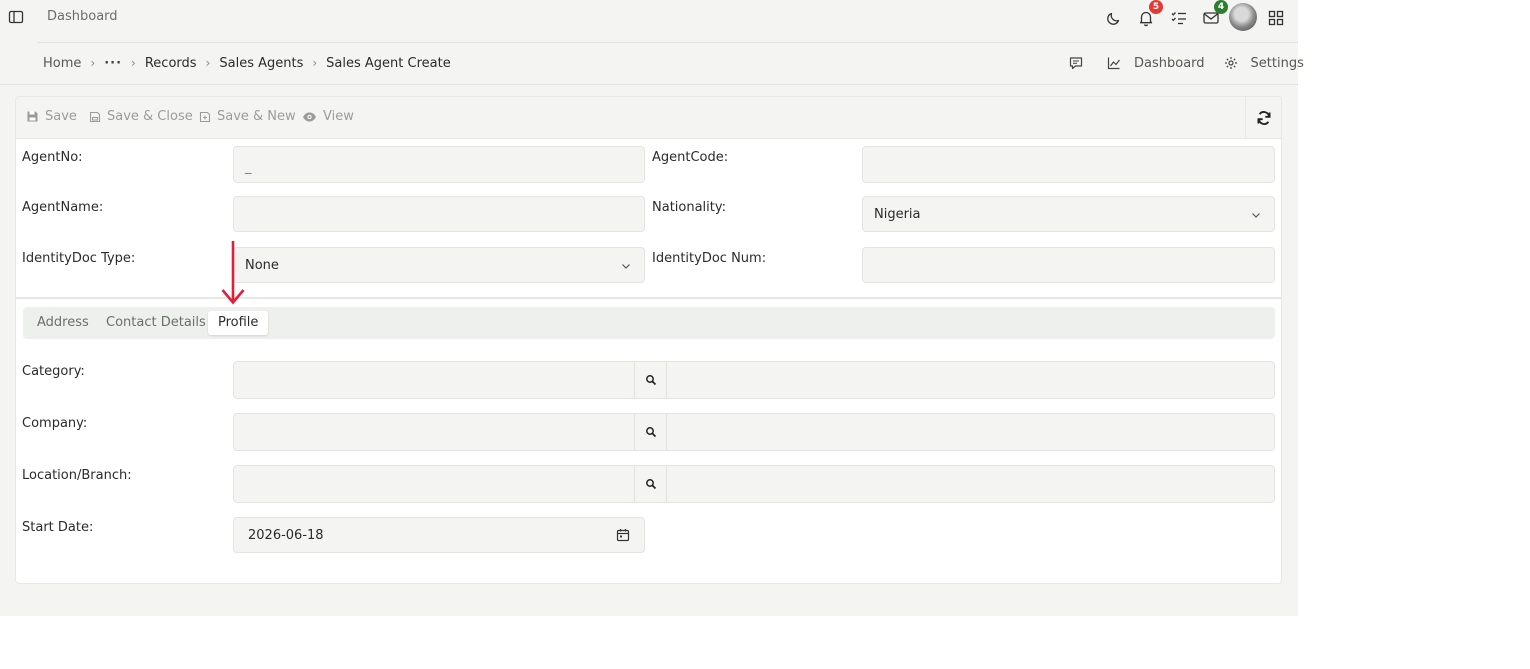 The height and width of the screenshot is (669, 1530). Describe the element at coordinates (649, 84) in the screenshot. I see `breadcrumb-divider` at that location.